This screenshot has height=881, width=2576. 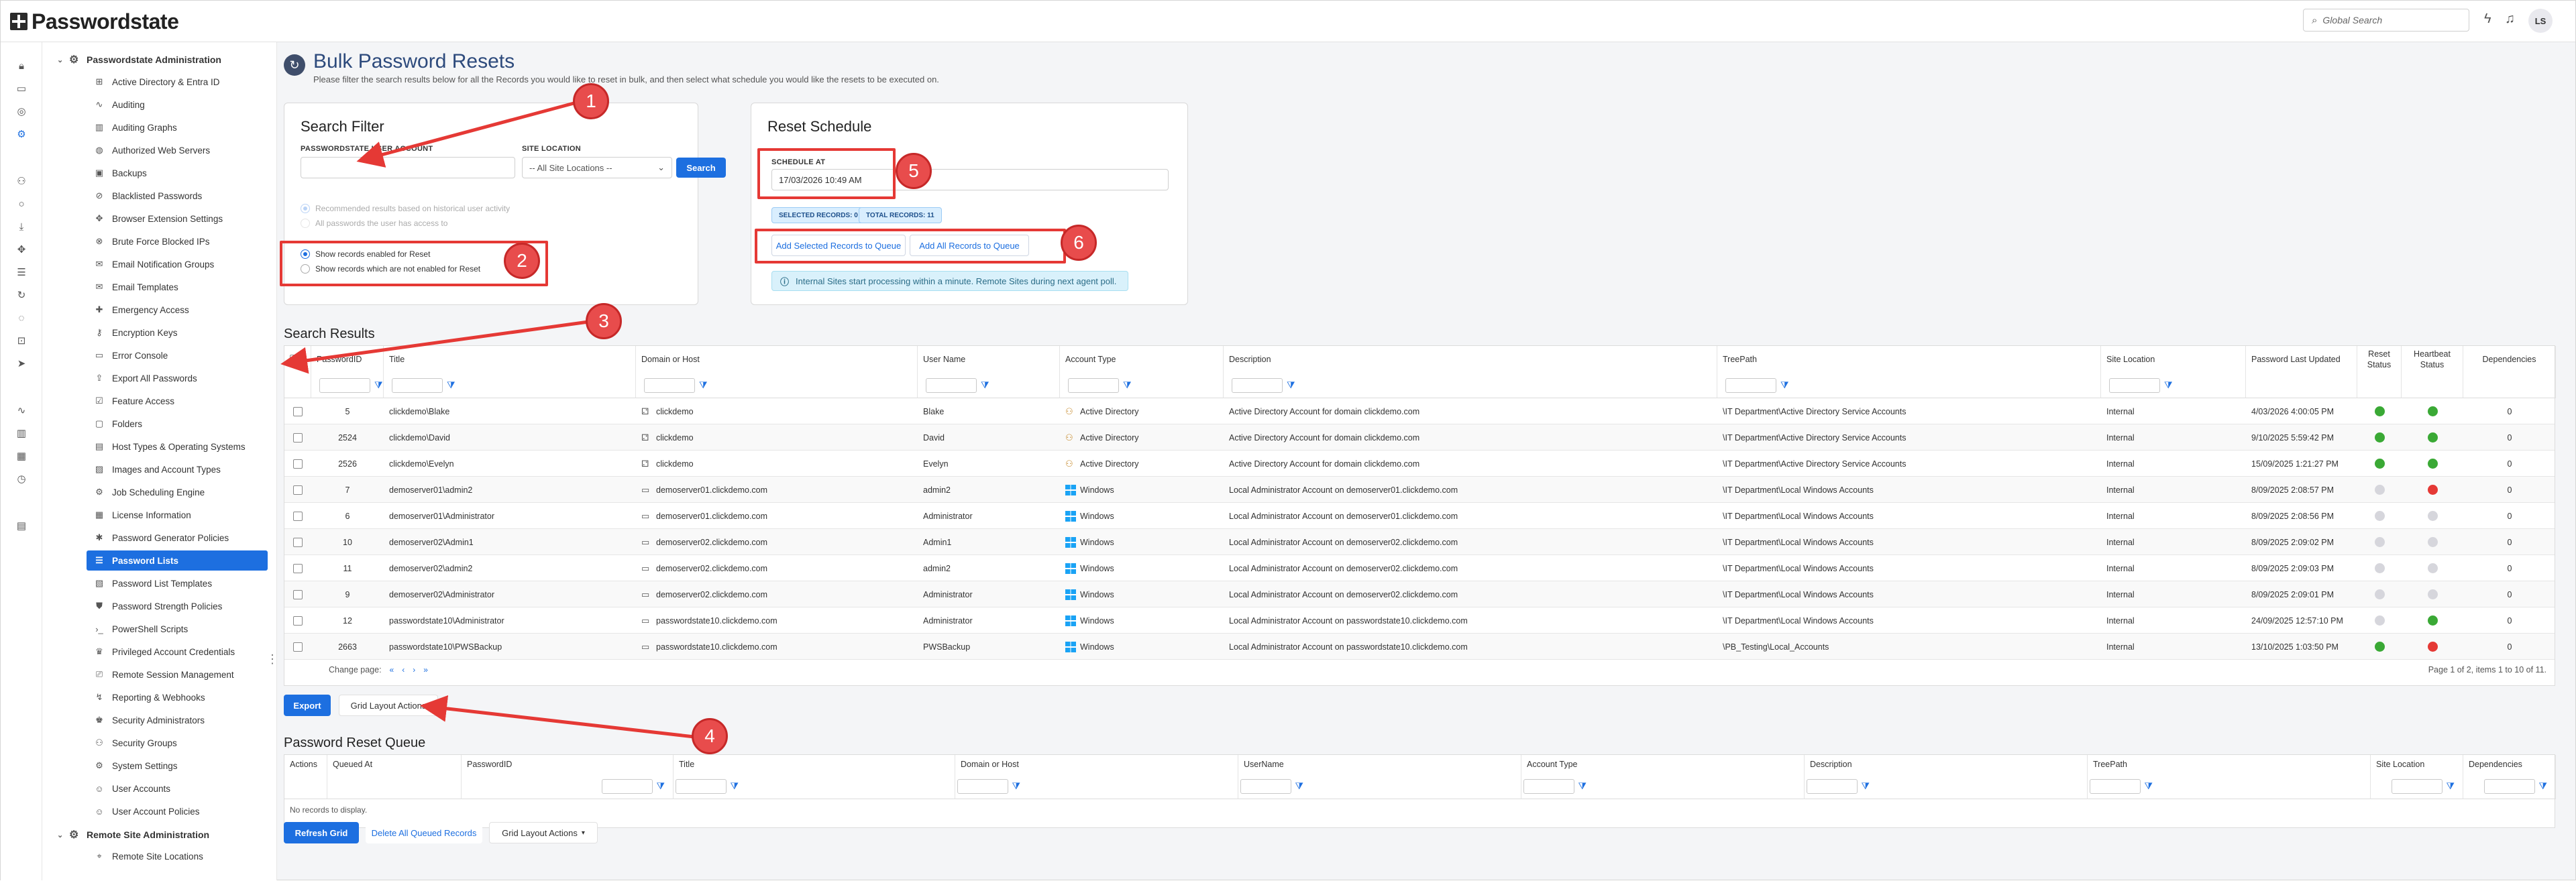 What do you see at coordinates (2510, 19) in the screenshot?
I see `bell-icon: ♫` at bounding box center [2510, 19].